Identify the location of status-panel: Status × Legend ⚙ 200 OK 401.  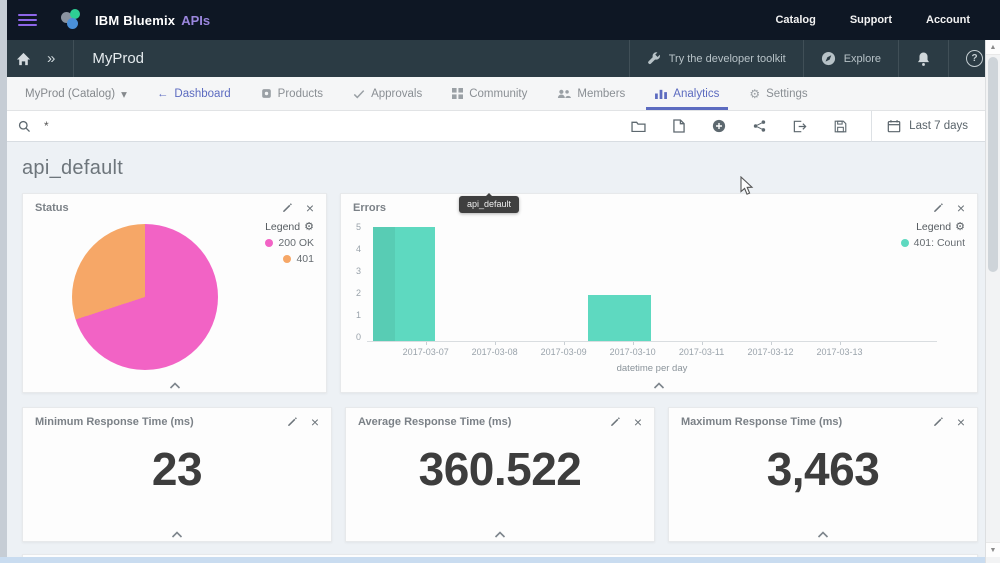
(174, 293).